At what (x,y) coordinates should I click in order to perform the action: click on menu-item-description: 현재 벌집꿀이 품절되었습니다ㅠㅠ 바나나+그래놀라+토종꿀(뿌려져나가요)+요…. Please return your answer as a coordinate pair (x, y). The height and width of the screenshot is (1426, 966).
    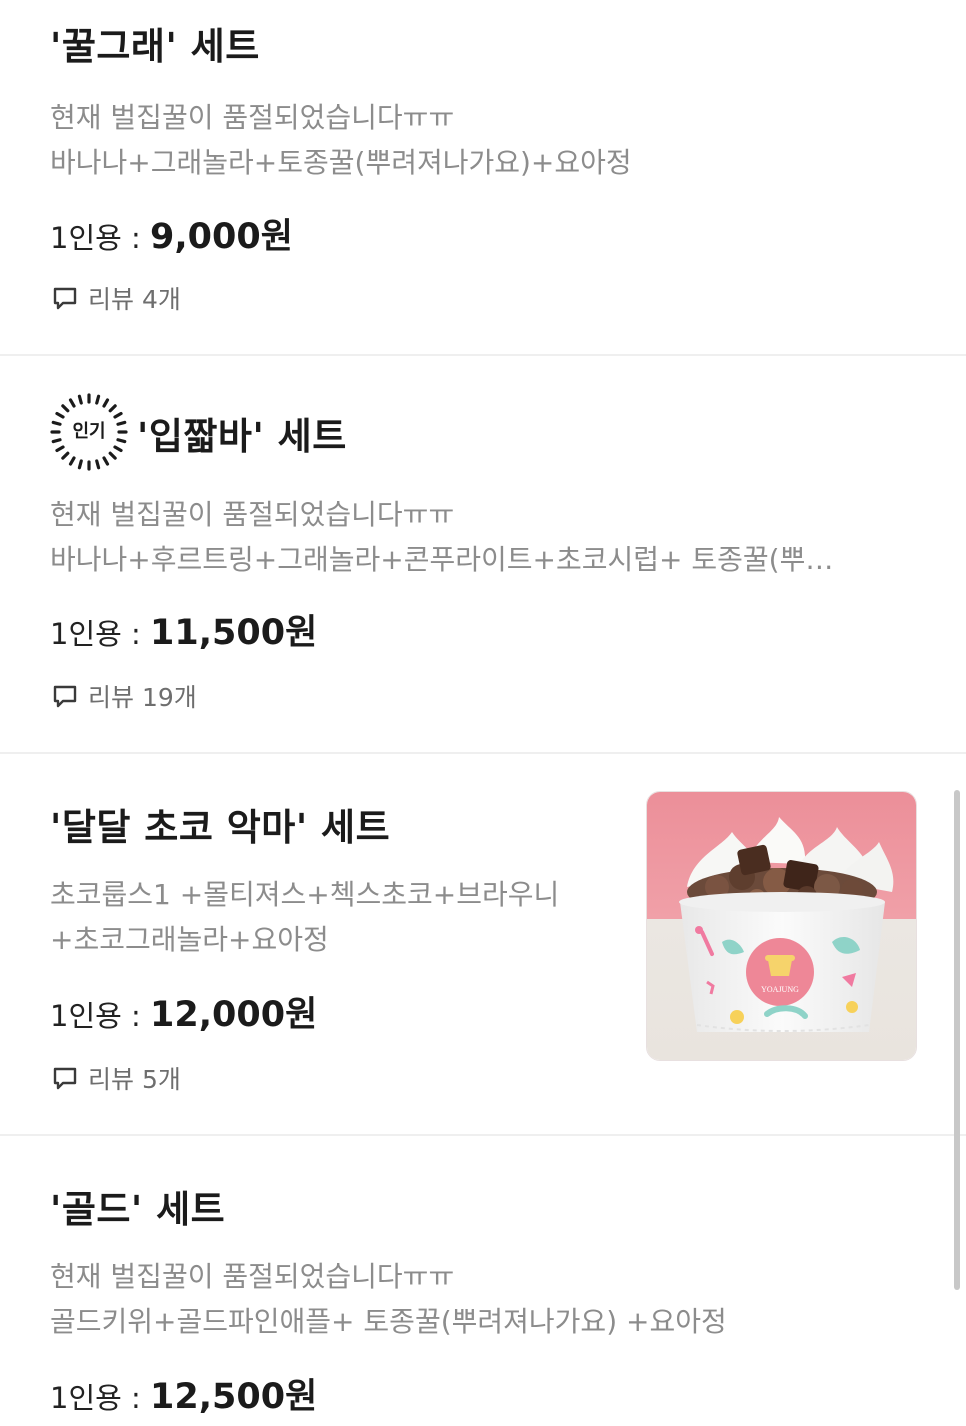
    Looking at the image, I should click on (470, 140).